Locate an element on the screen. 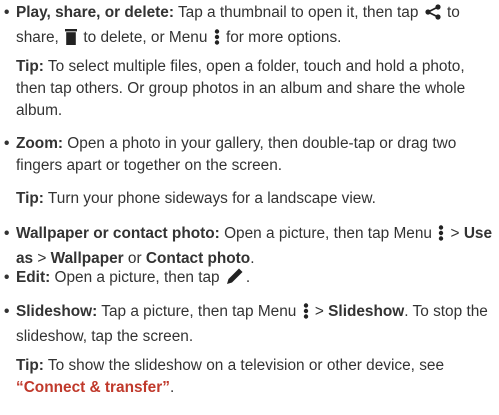 This screenshot has height=415, width=499. trash-icon is located at coordinates (71, 40).